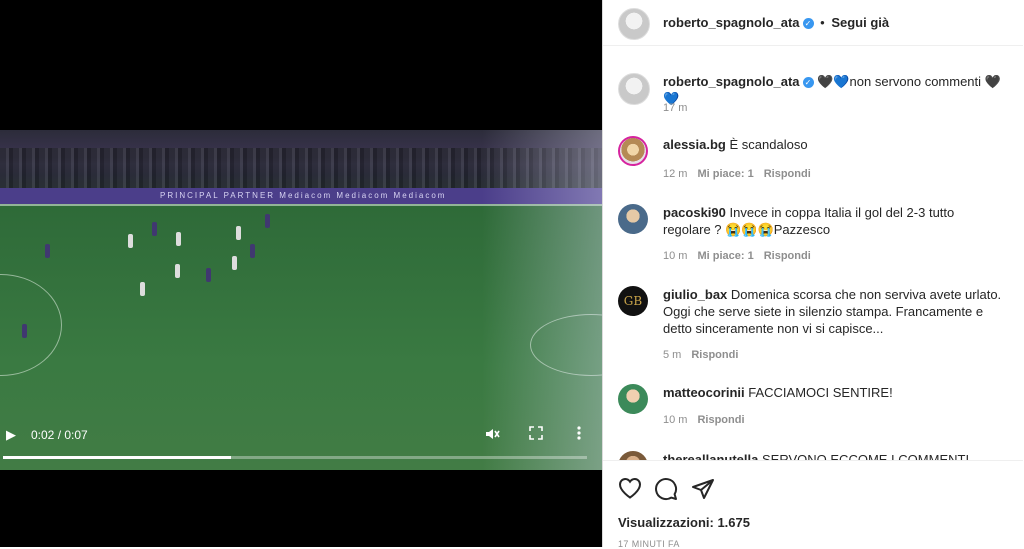 Image resolution: width=1024 pixels, height=549 pixels. Describe the element at coordinates (860, 22) in the screenshot. I see `follow-status-button: Segui già` at that location.